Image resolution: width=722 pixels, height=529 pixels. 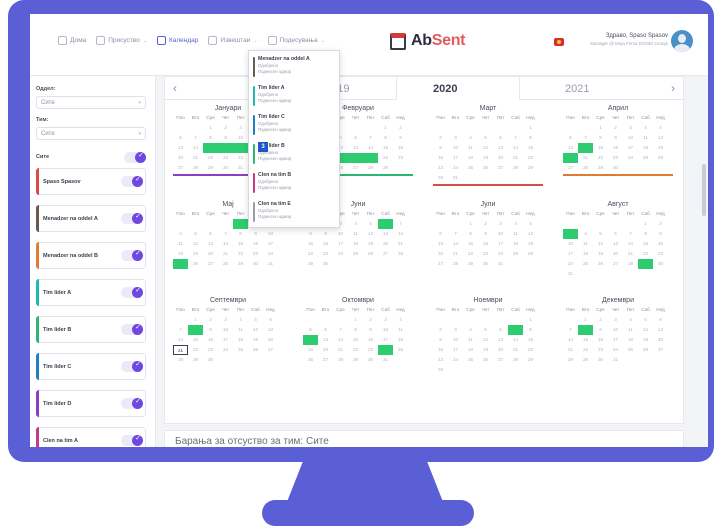 I want to click on day-cell: 2, so click(x=400, y=128).